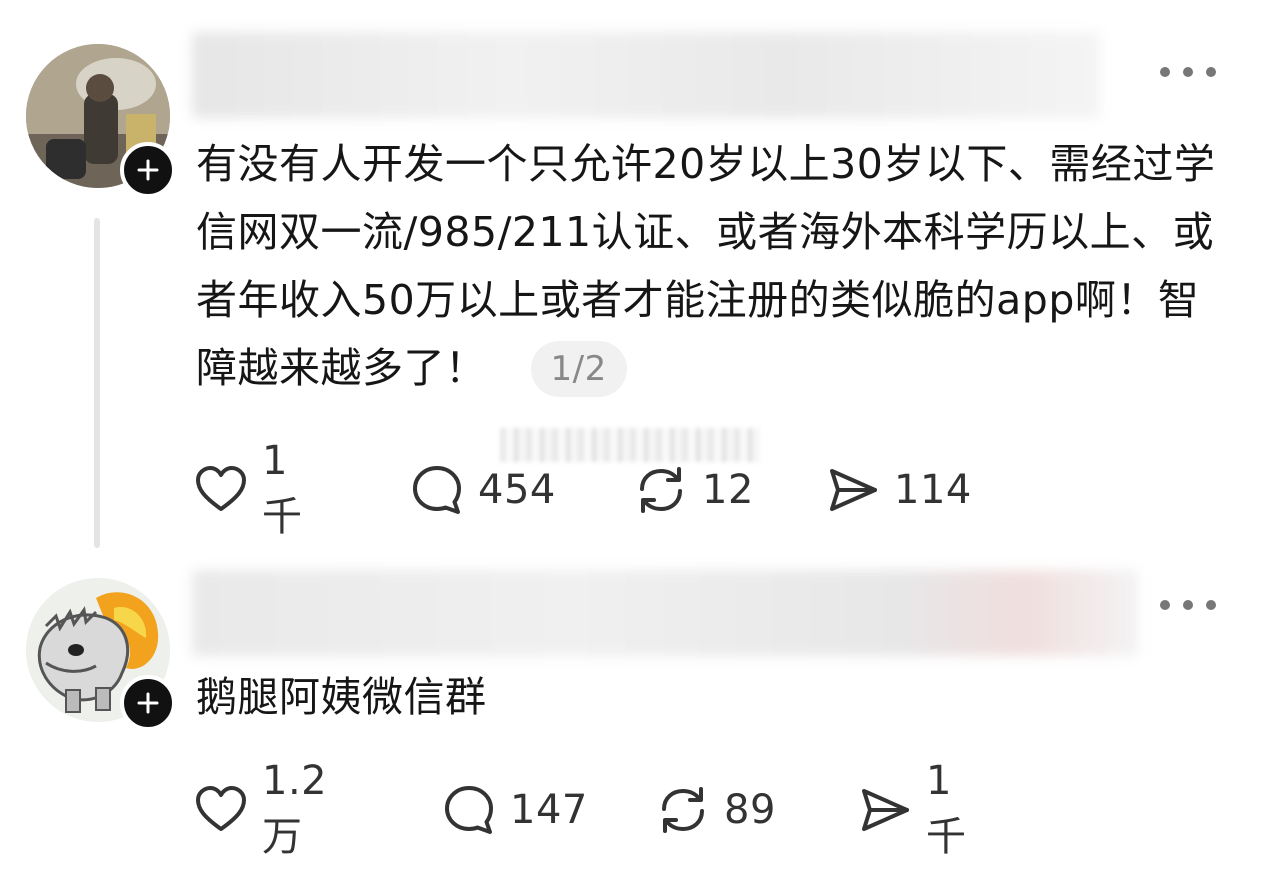 This screenshot has width=1268, height=890. I want to click on reply-count: 454, so click(517, 490).